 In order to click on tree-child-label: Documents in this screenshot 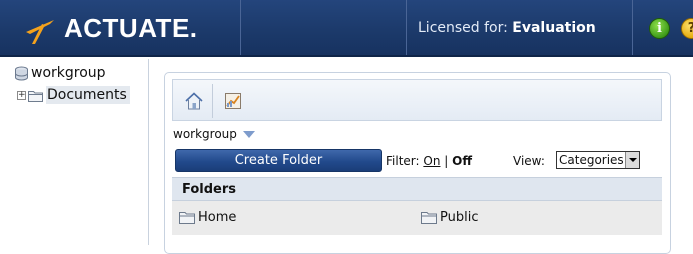, I will do `click(88, 95)`.